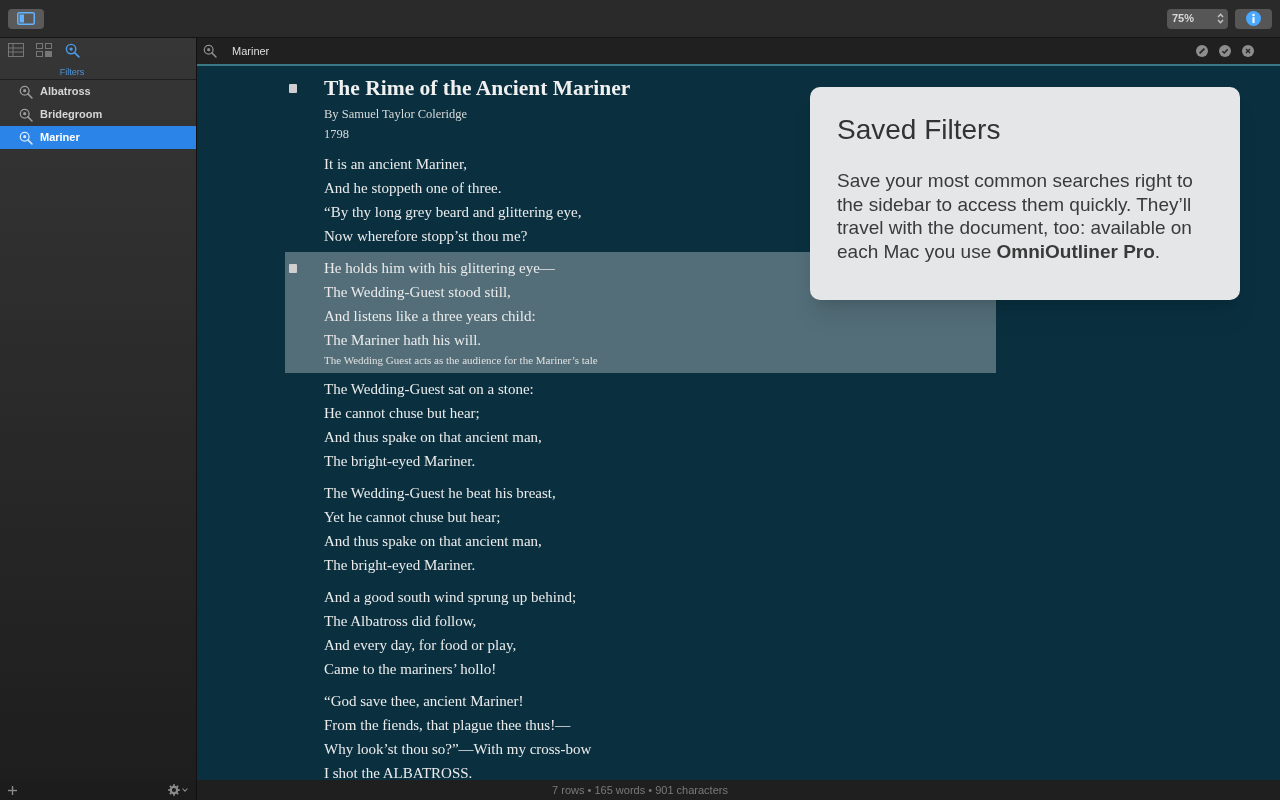 The image size is (1280, 800). What do you see at coordinates (336, 134) in the screenshot?
I see `row-note: 1798` at bounding box center [336, 134].